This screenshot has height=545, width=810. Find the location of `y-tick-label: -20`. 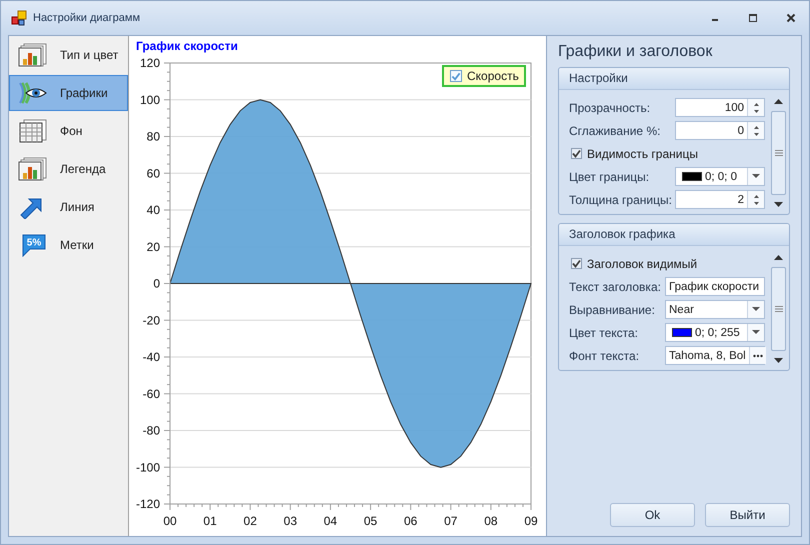

y-tick-label: -20 is located at coordinates (151, 320).